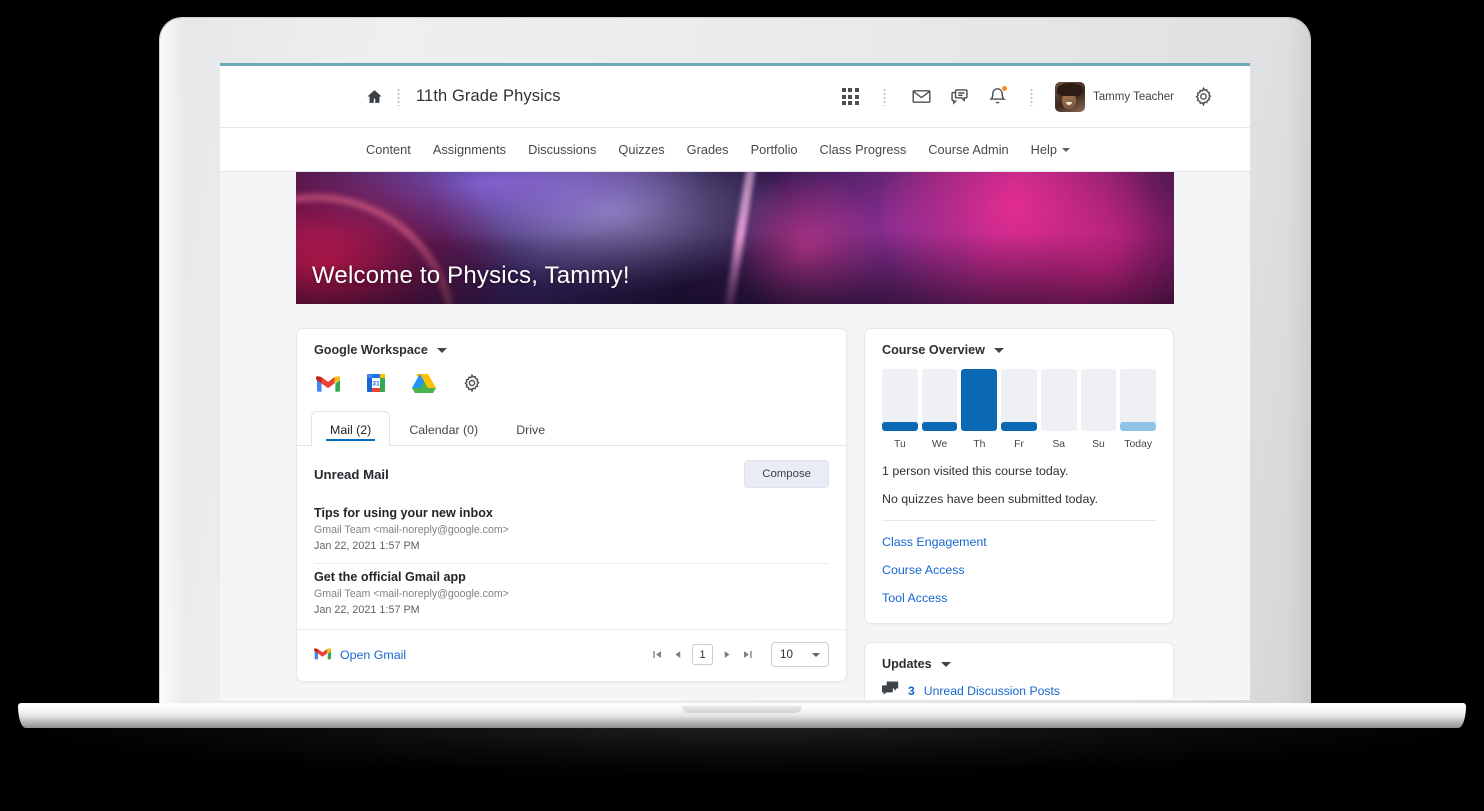  What do you see at coordinates (939, 444) in the screenshot?
I see `chart-label-we: We` at bounding box center [939, 444].